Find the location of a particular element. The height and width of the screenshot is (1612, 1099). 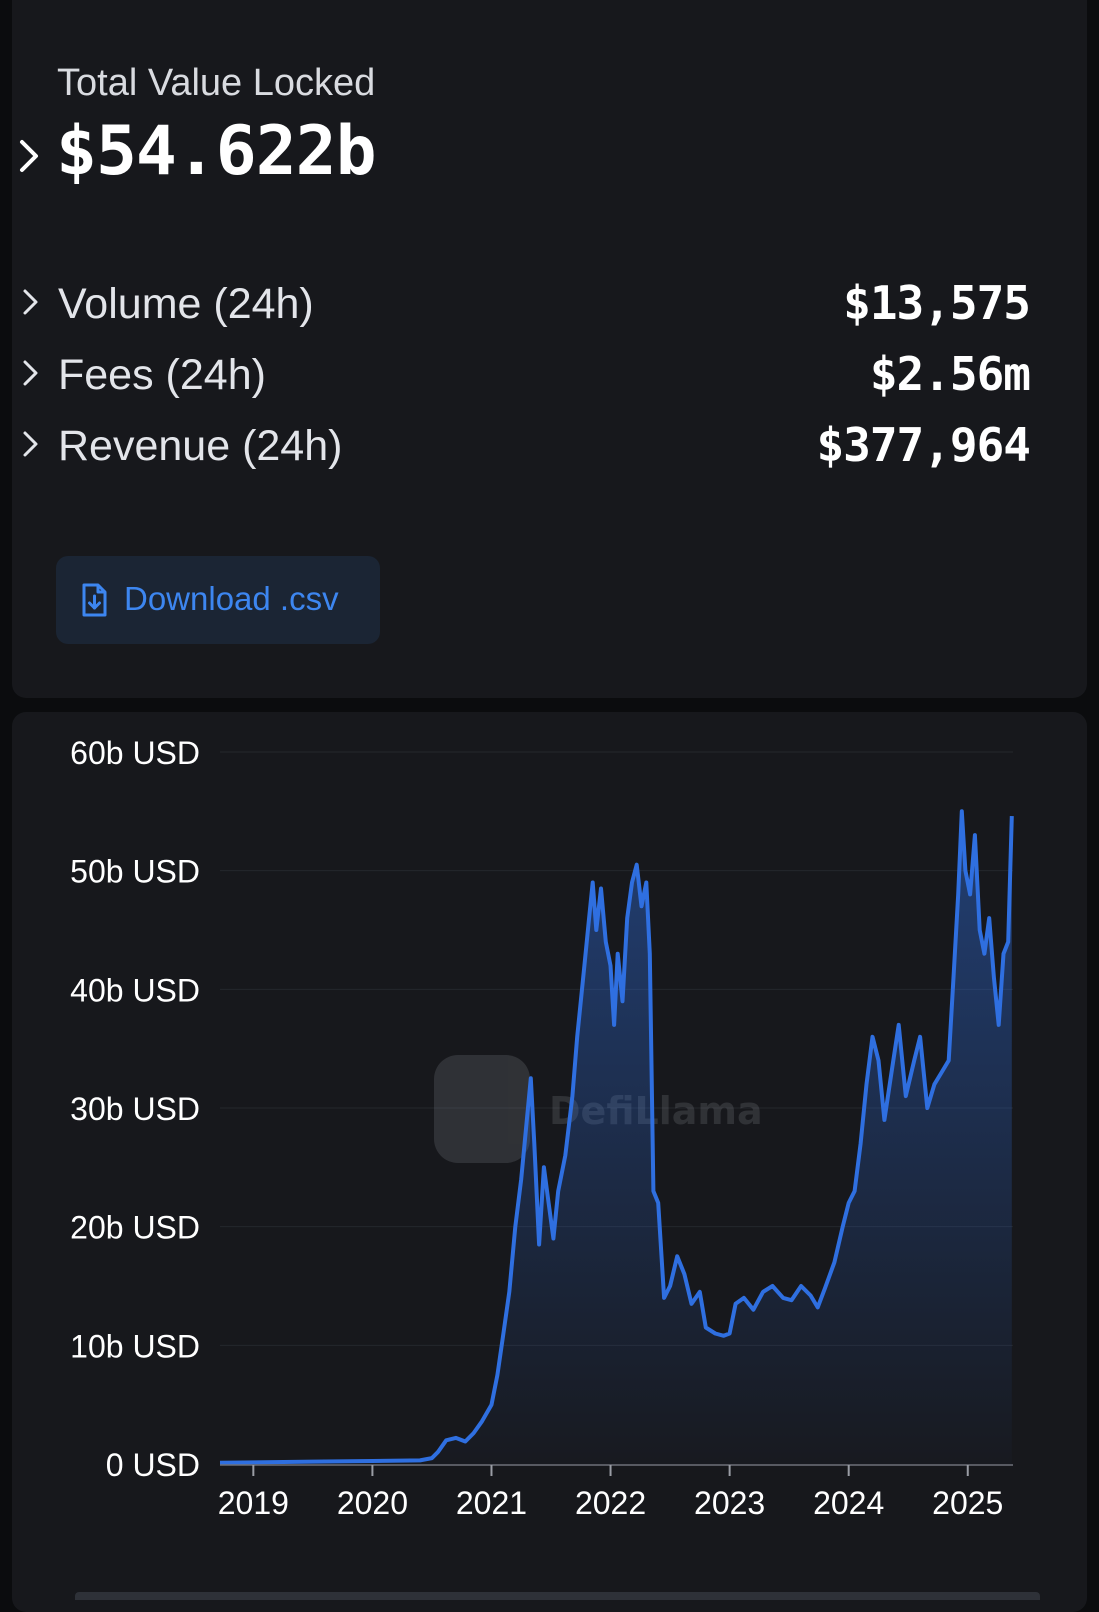

metric-label: Fees (24h) is located at coordinates (162, 375).